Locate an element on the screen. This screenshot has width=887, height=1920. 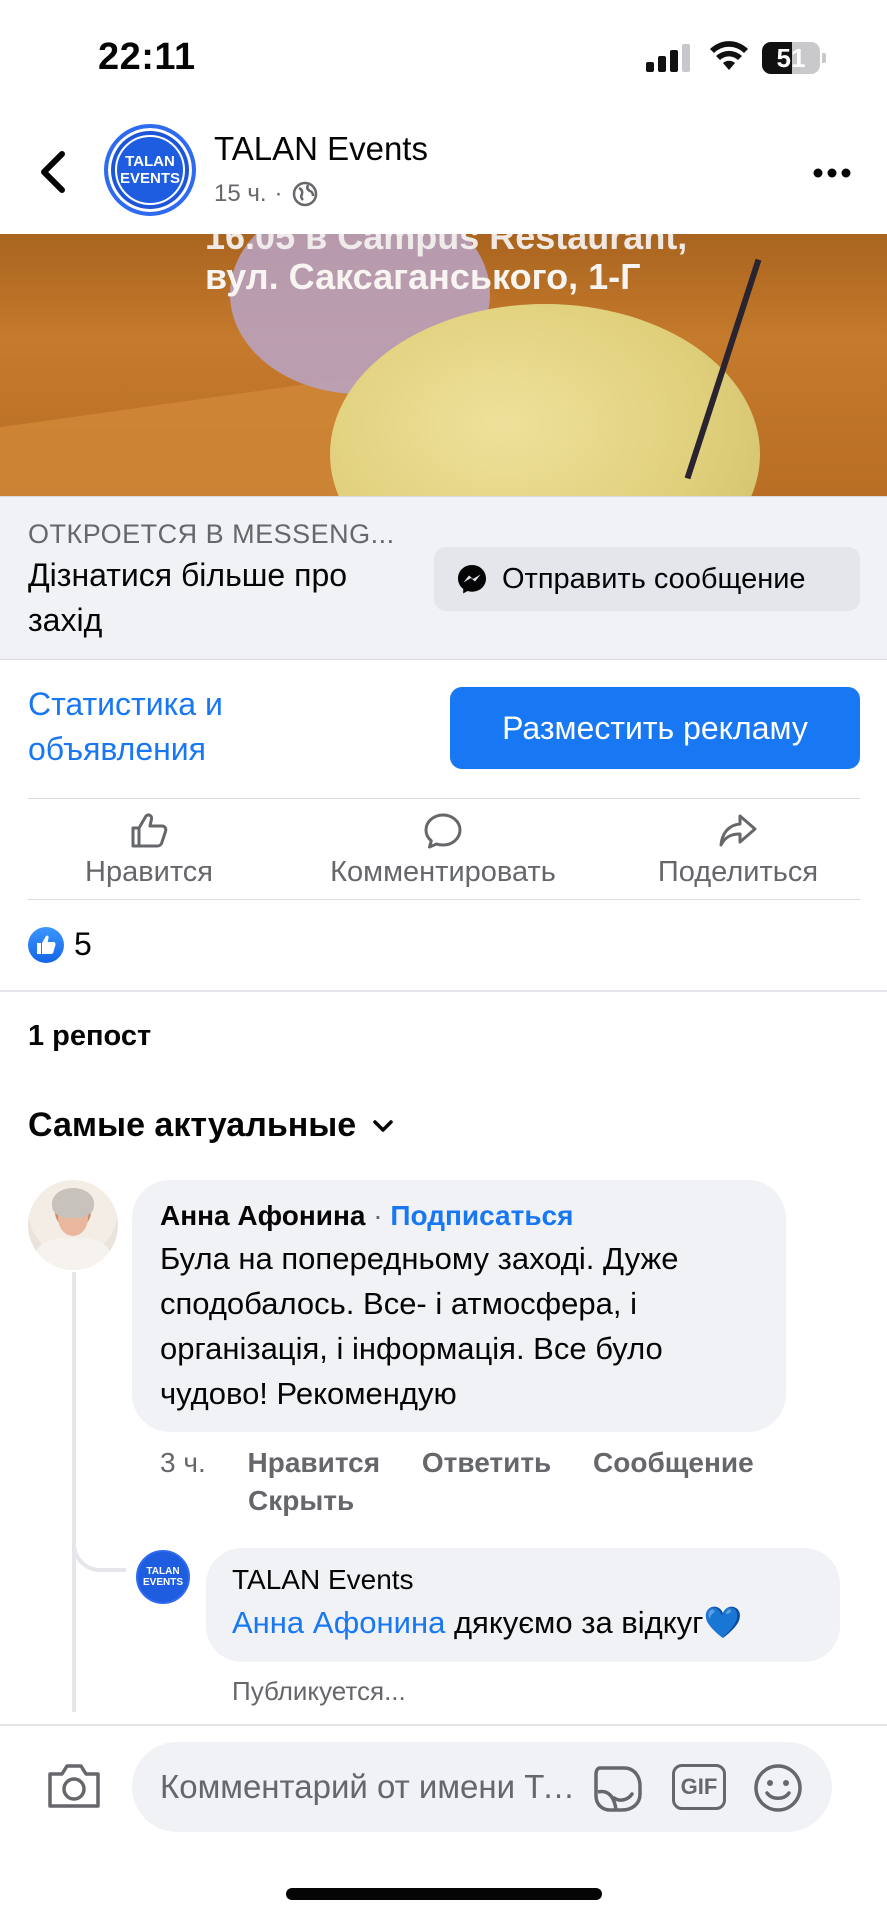
thumbs-up-icon is located at coordinates (149, 830).